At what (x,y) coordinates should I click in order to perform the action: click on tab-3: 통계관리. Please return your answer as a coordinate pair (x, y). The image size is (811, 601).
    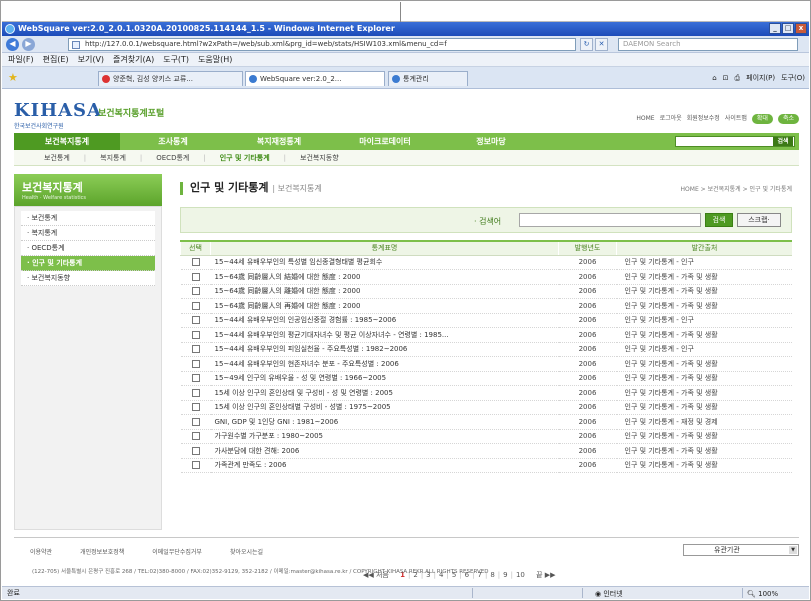
    Looking at the image, I should click on (428, 78).